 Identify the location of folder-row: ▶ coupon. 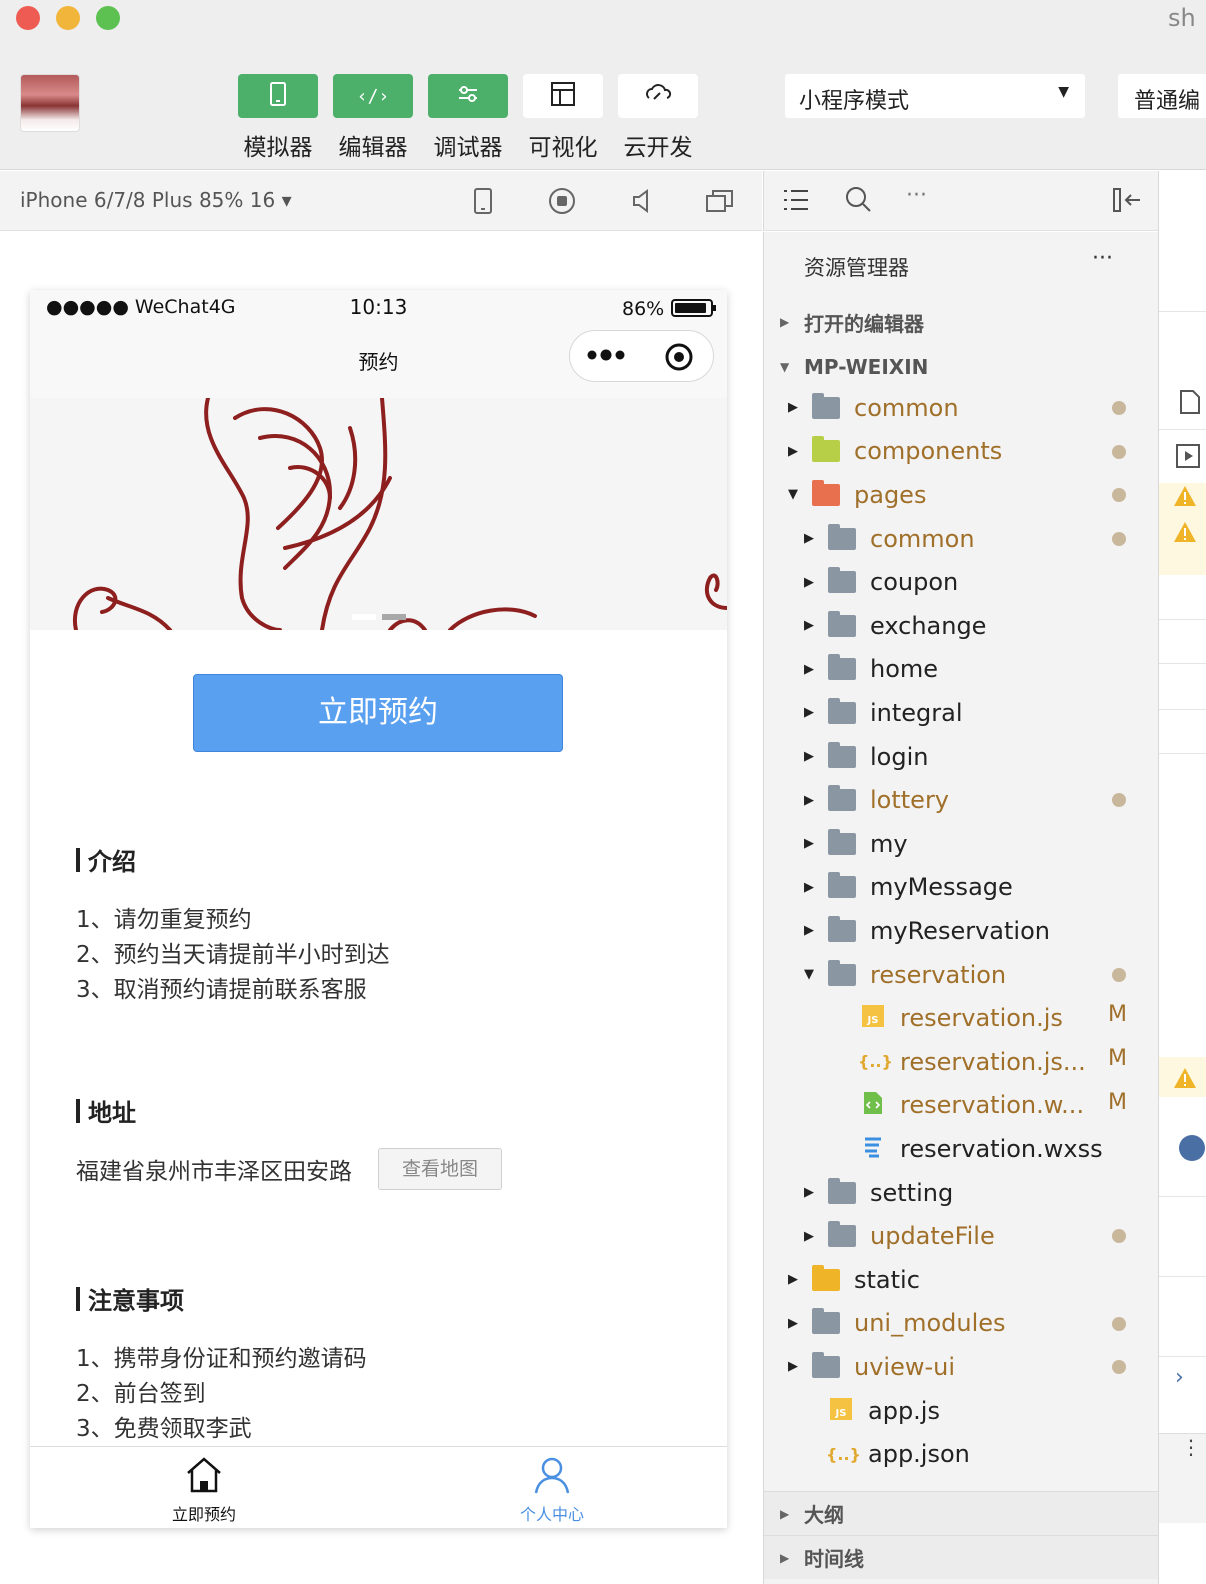
(961, 582).